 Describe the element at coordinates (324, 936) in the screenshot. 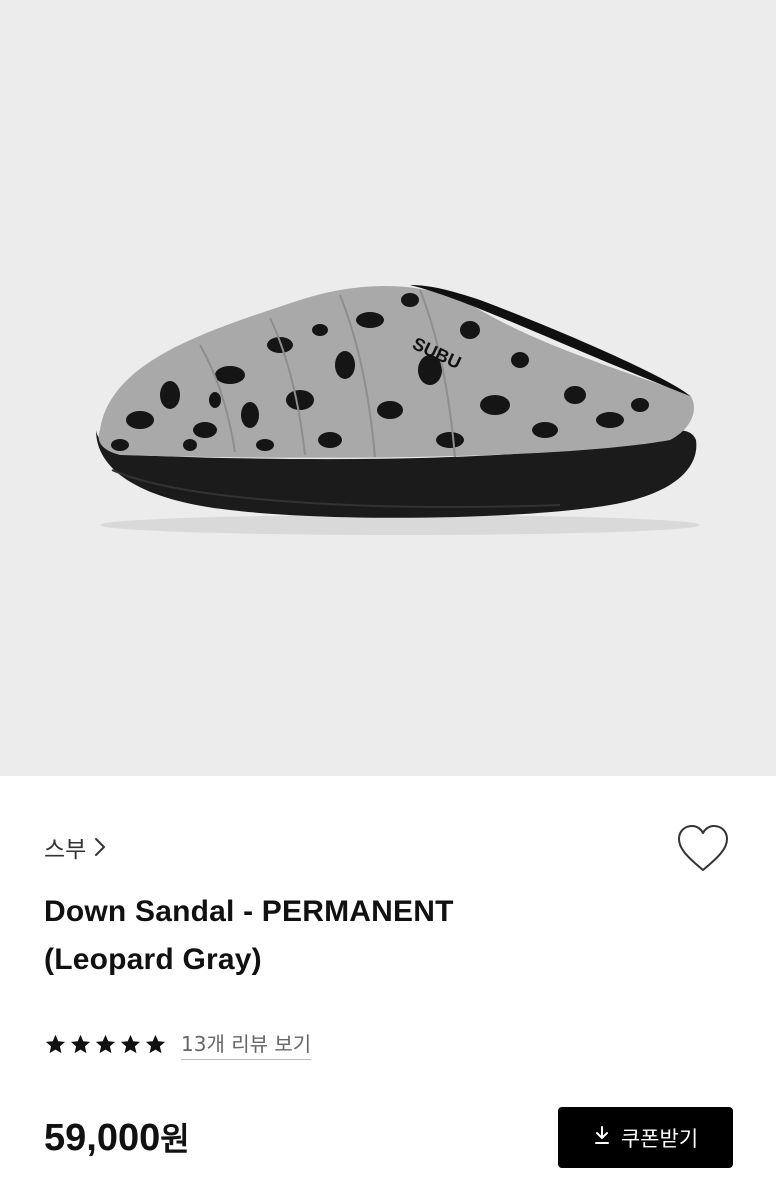

I see `product-title: Down Sandal - PERMANENT (Leopard Gray)` at that location.